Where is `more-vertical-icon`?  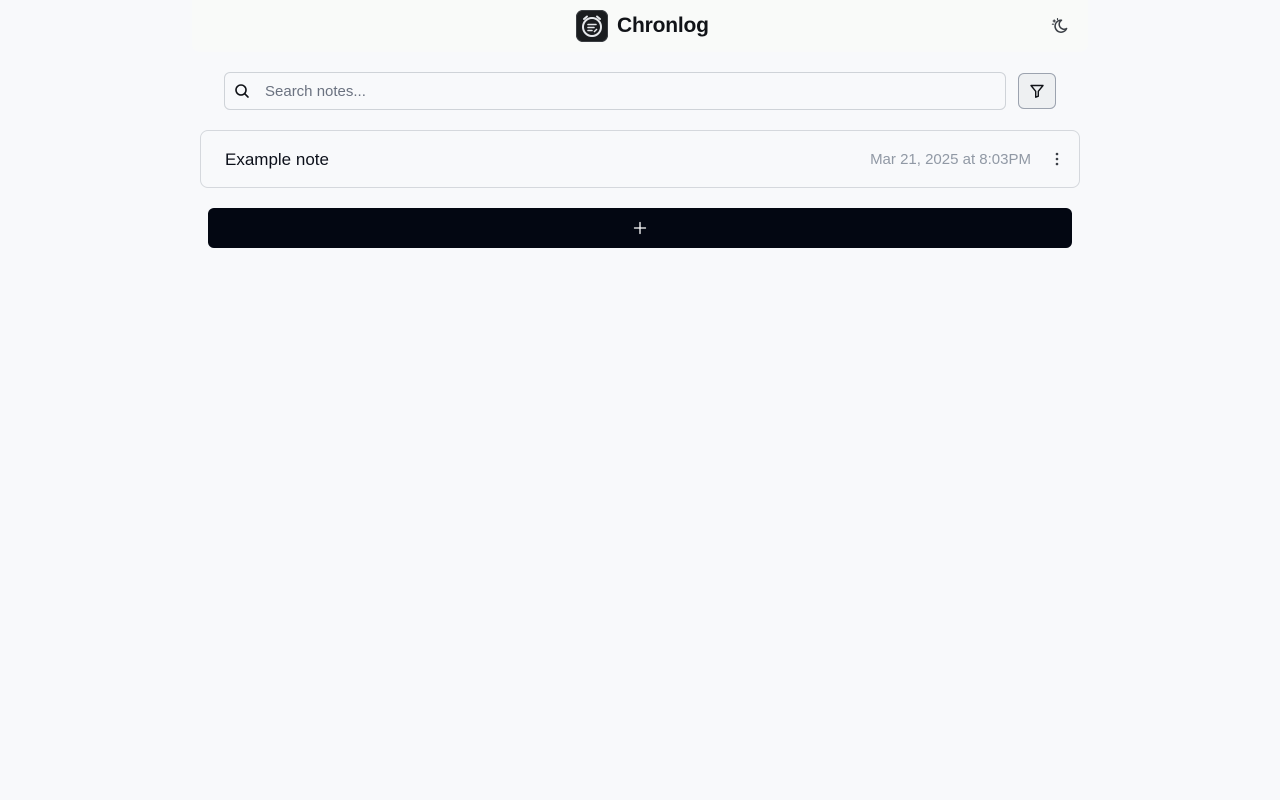
more-vertical-icon is located at coordinates (1057, 159).